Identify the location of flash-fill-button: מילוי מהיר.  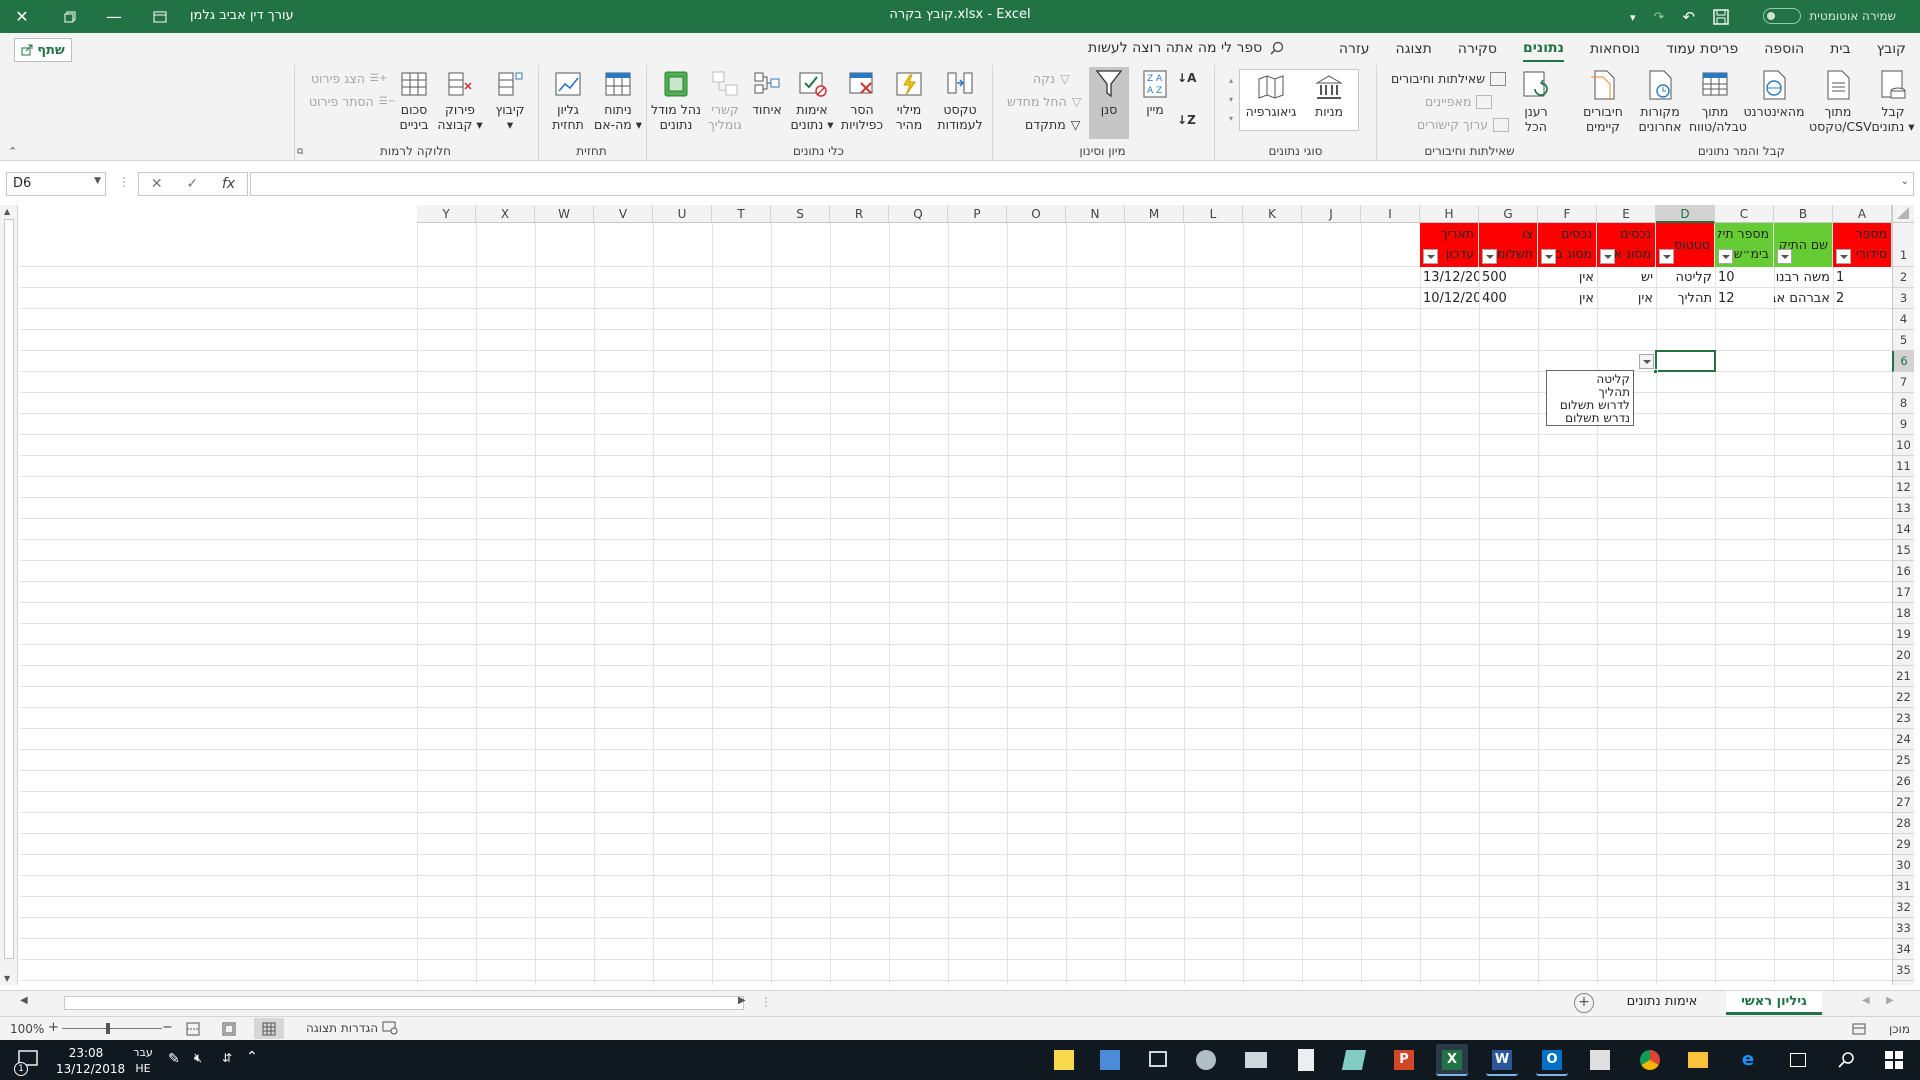
(909, 100).